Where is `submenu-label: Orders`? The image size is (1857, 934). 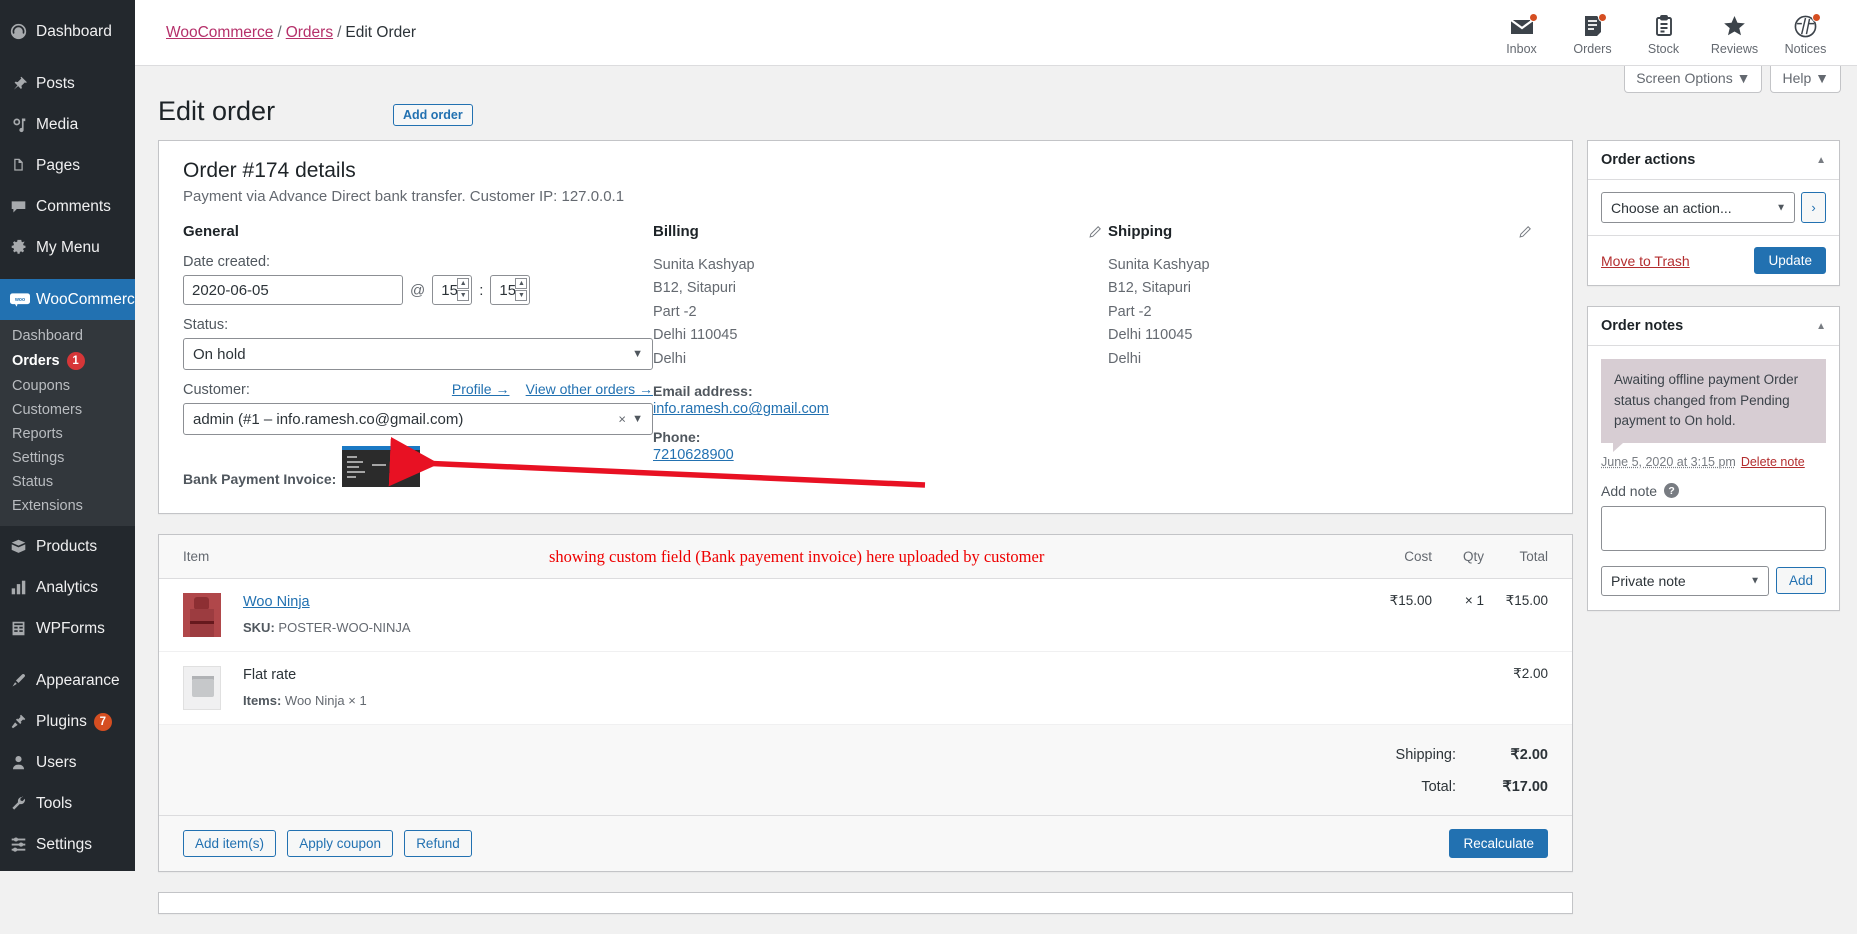 submenu-label: Orders is located at coordinates (36, 361).